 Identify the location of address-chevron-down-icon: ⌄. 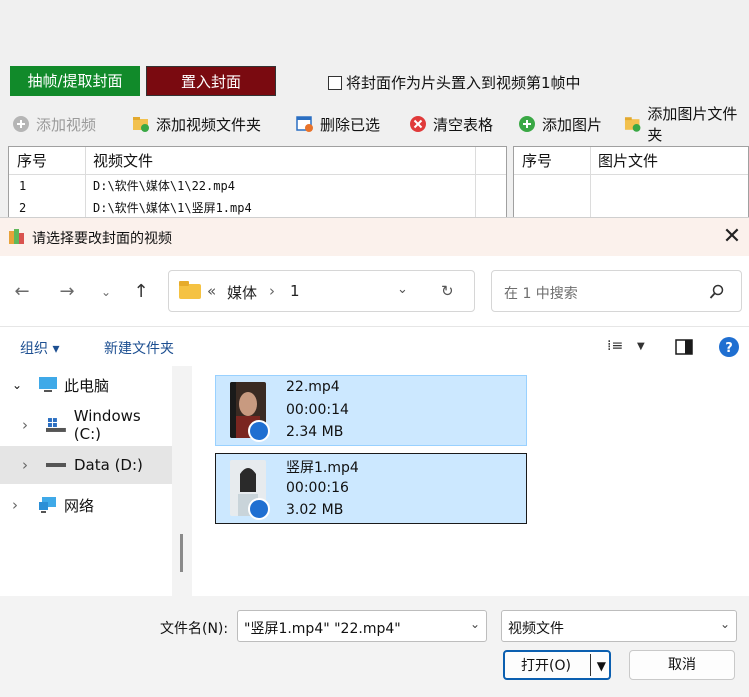
(402, 289).